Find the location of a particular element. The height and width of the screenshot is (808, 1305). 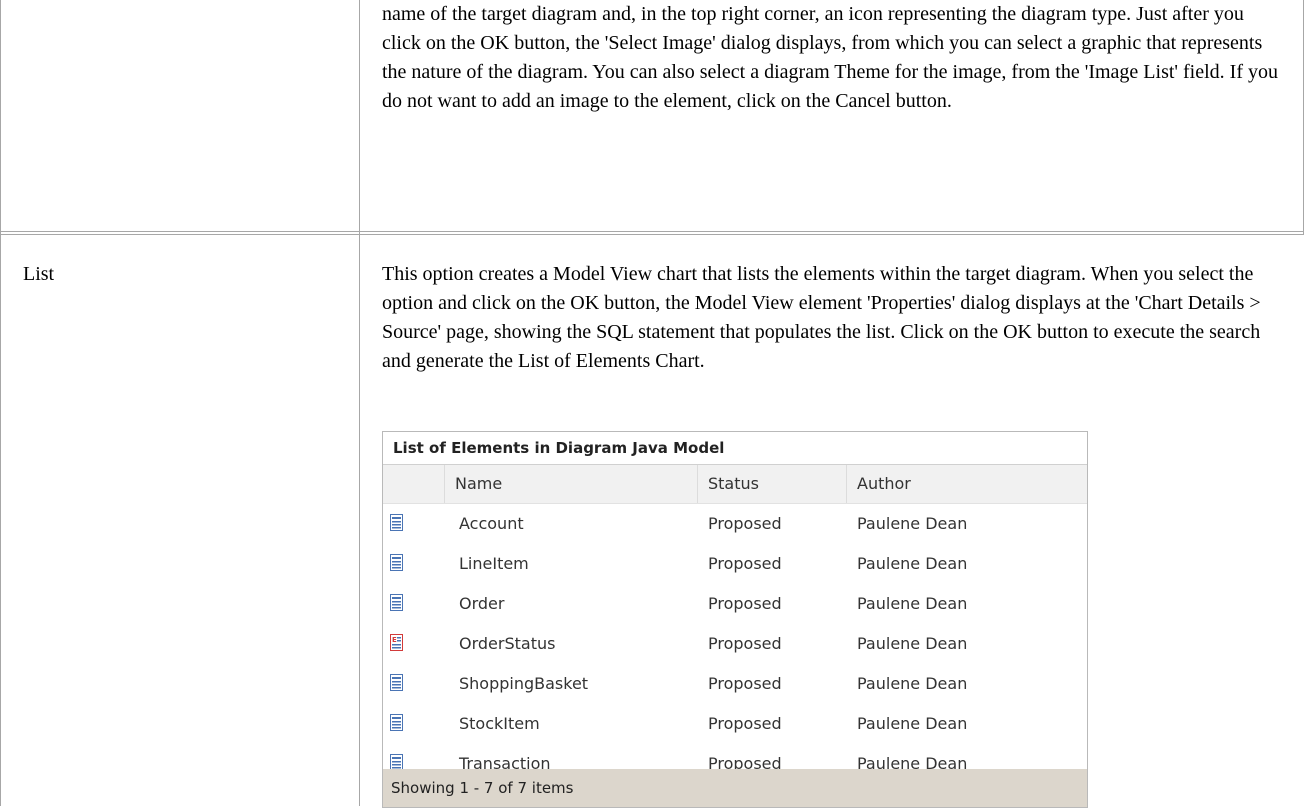

pagination-status: Showing 1 - 7 of 7 items is located at coordinates (735, 788).